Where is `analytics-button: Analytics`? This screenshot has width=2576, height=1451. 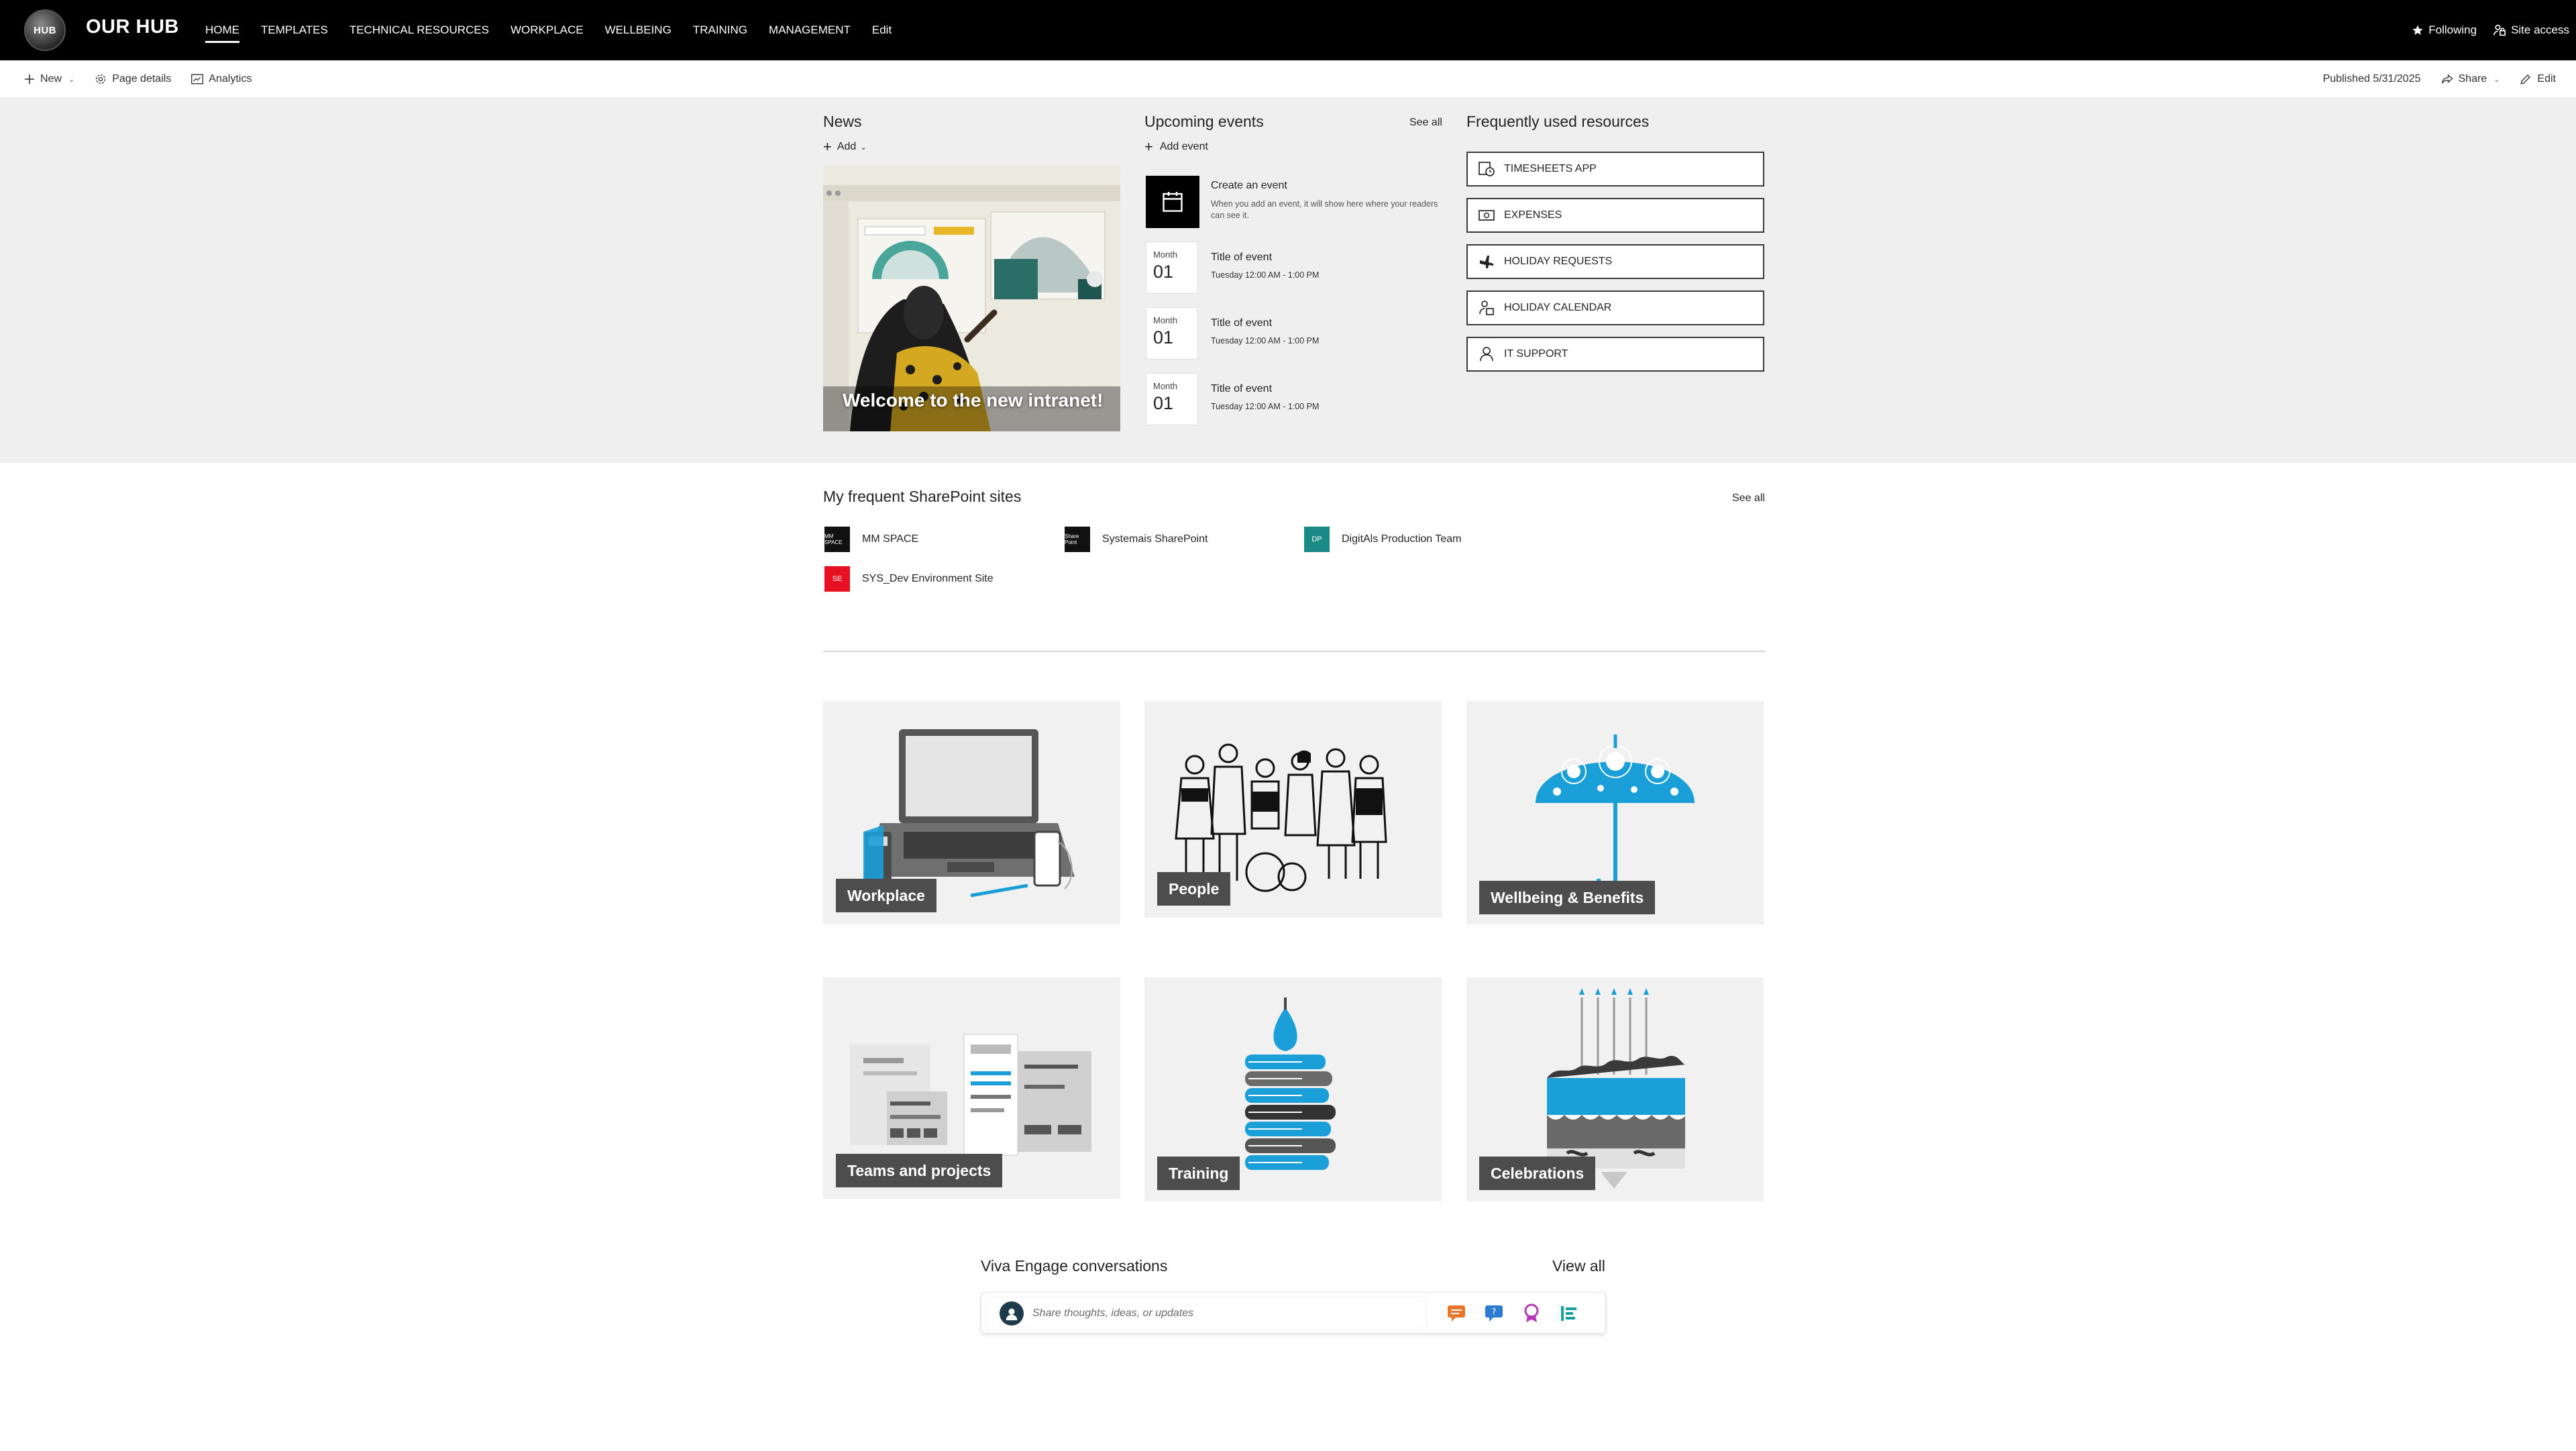 analytics-button: Analytics is located at coordinates (221, 79).